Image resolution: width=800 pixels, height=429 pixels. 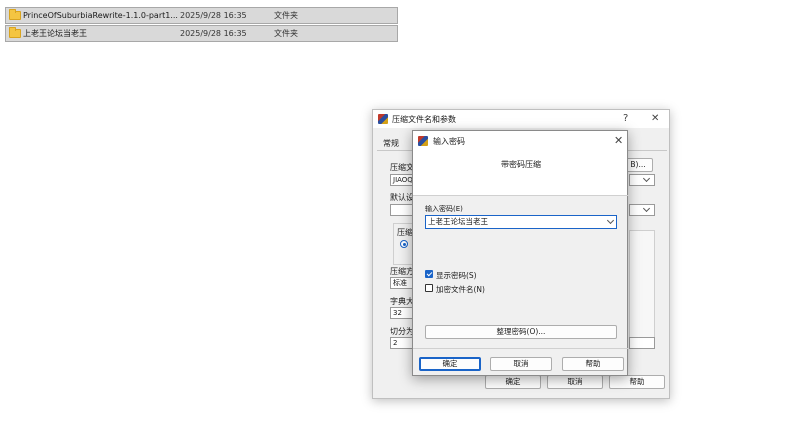 What do you see at coordinates (402, 343) in the screenshot?
I see `split-field: 2` at bounding box center [402, 343].